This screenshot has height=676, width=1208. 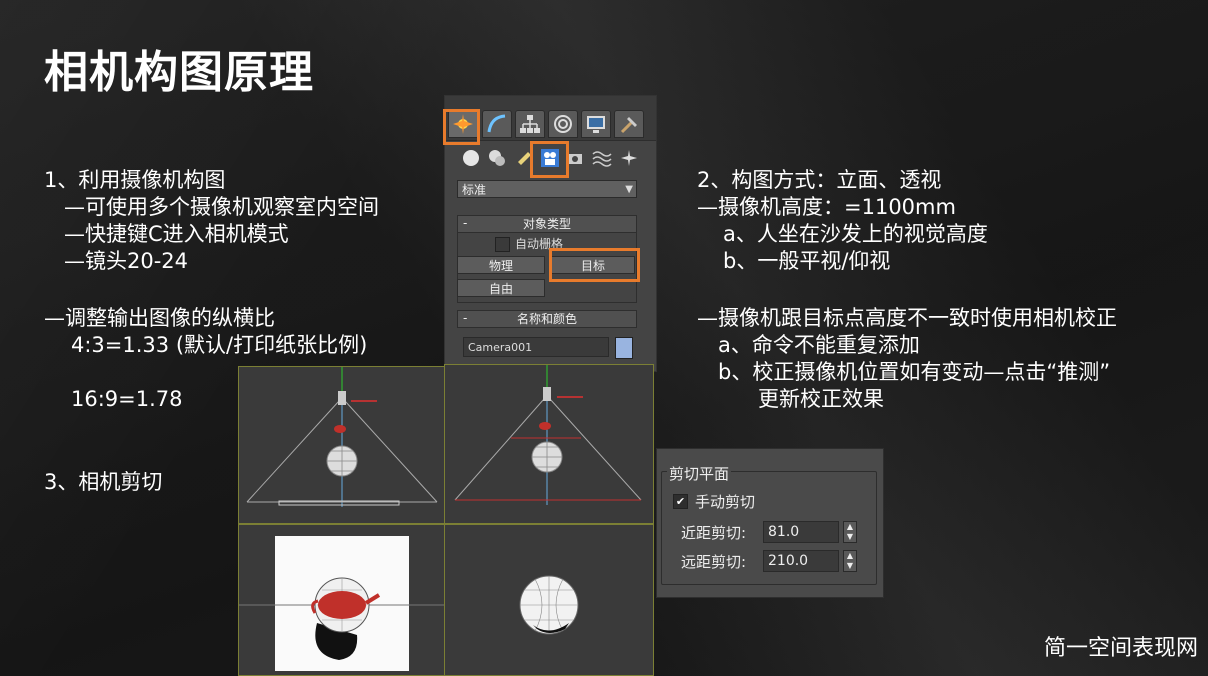 I want to click on watermark: 简一空间表现网, so click(x=1120, y=648).